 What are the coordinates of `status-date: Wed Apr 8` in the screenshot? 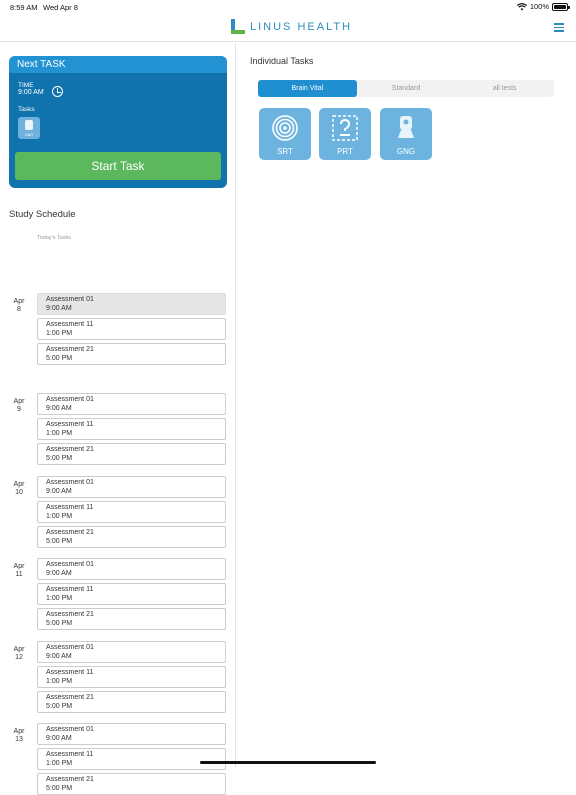 It's located at (60, 7).